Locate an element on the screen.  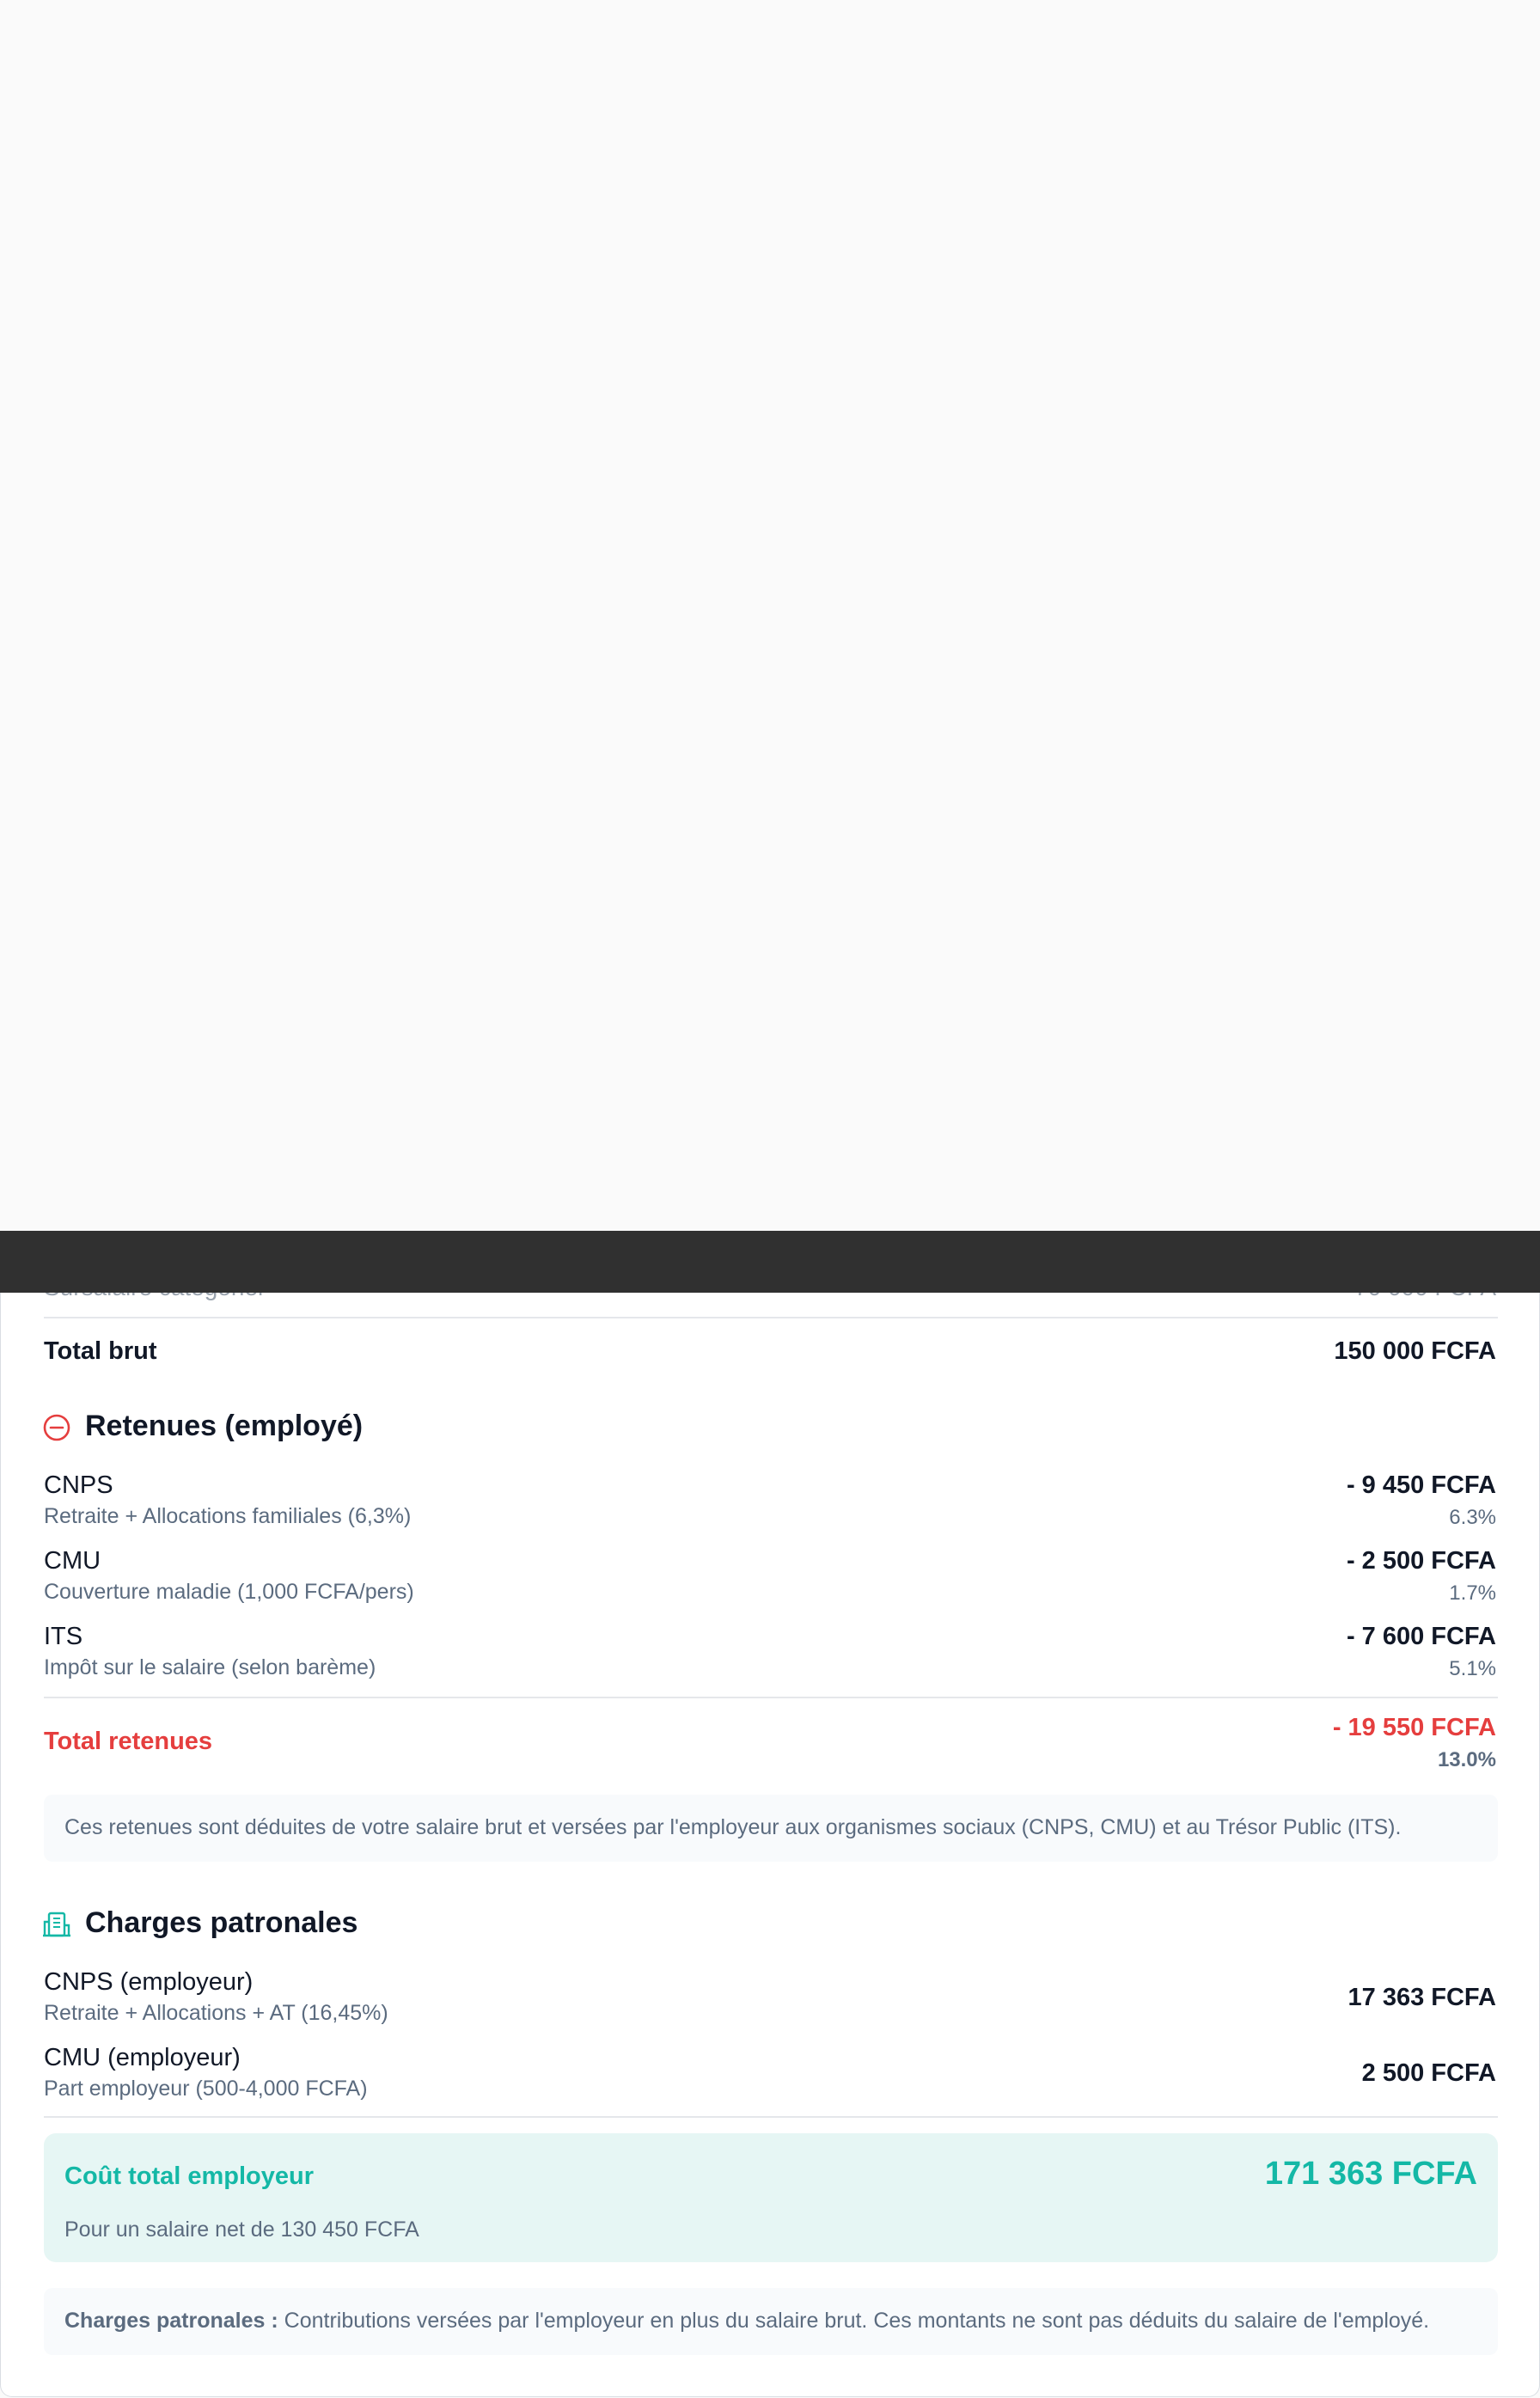
cut-off-row: Sursalaire catégoriel 70 000 FCFA is located at coordinates (770, 1300).